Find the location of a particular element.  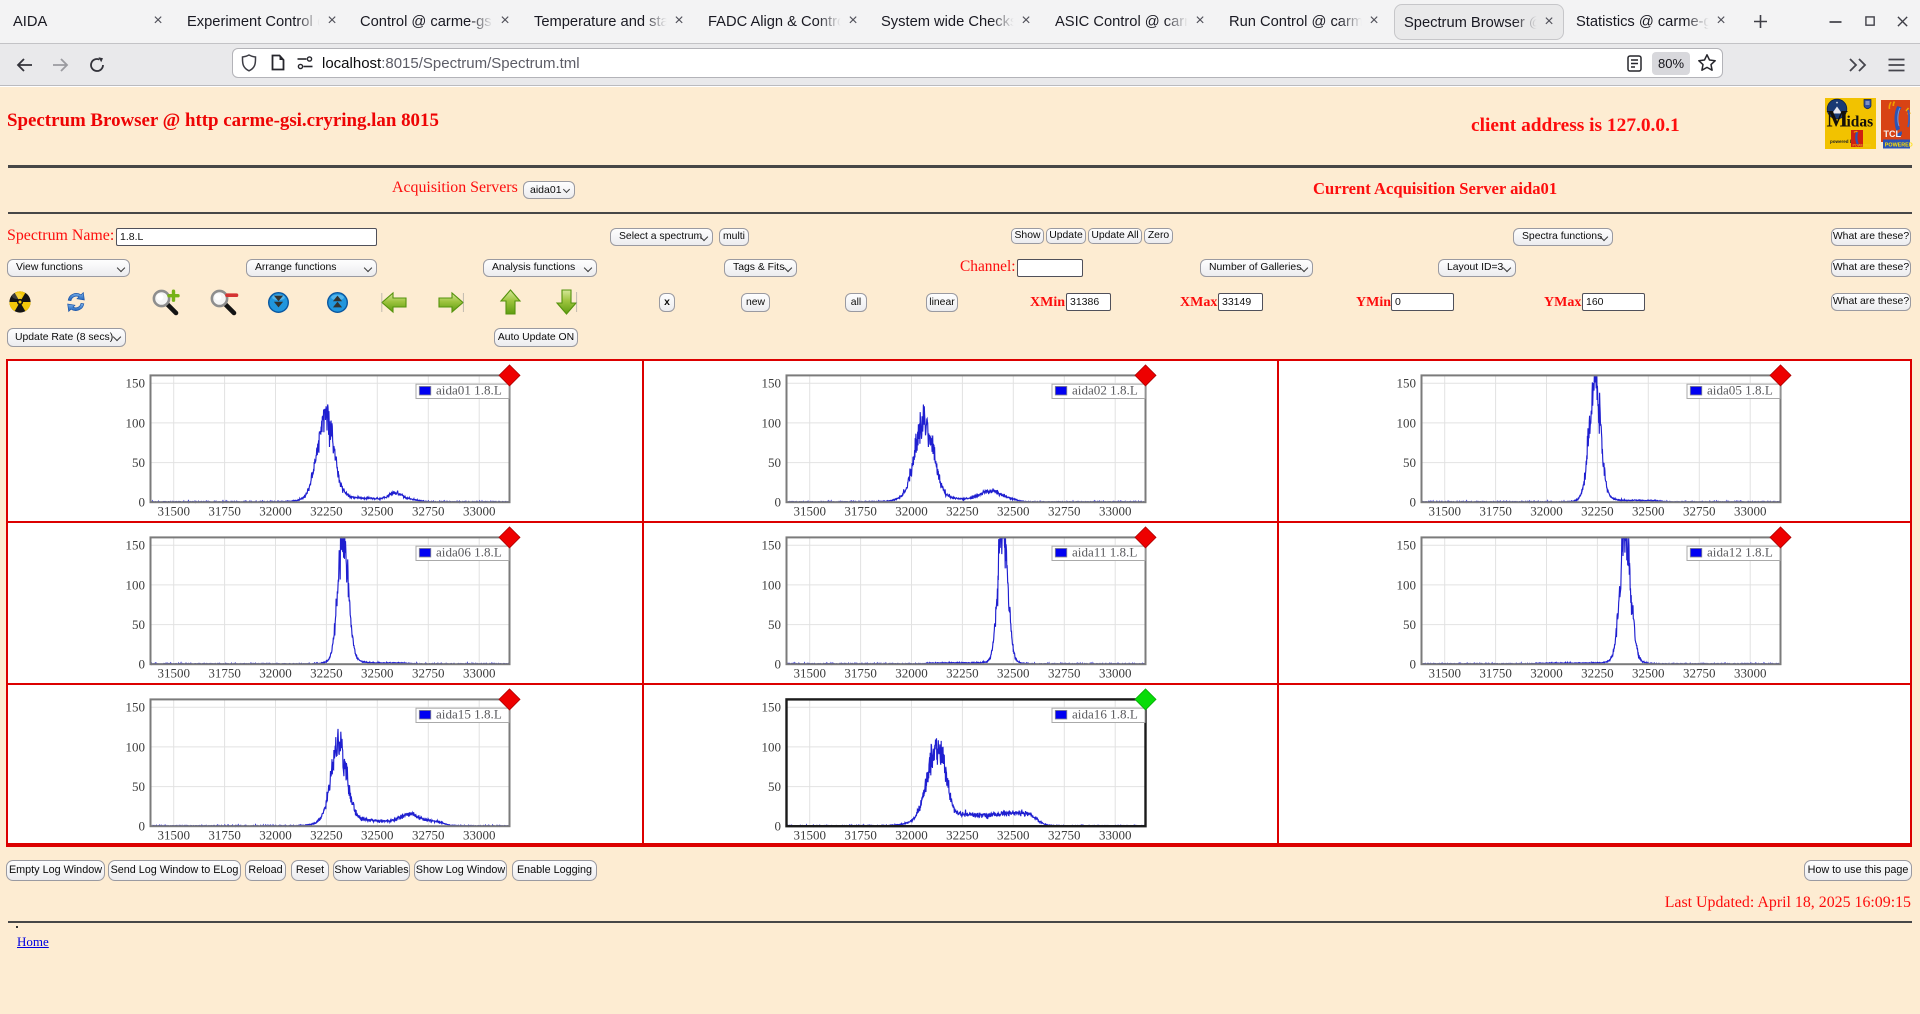

svg-text: M is located at coordinates (1838, 119).